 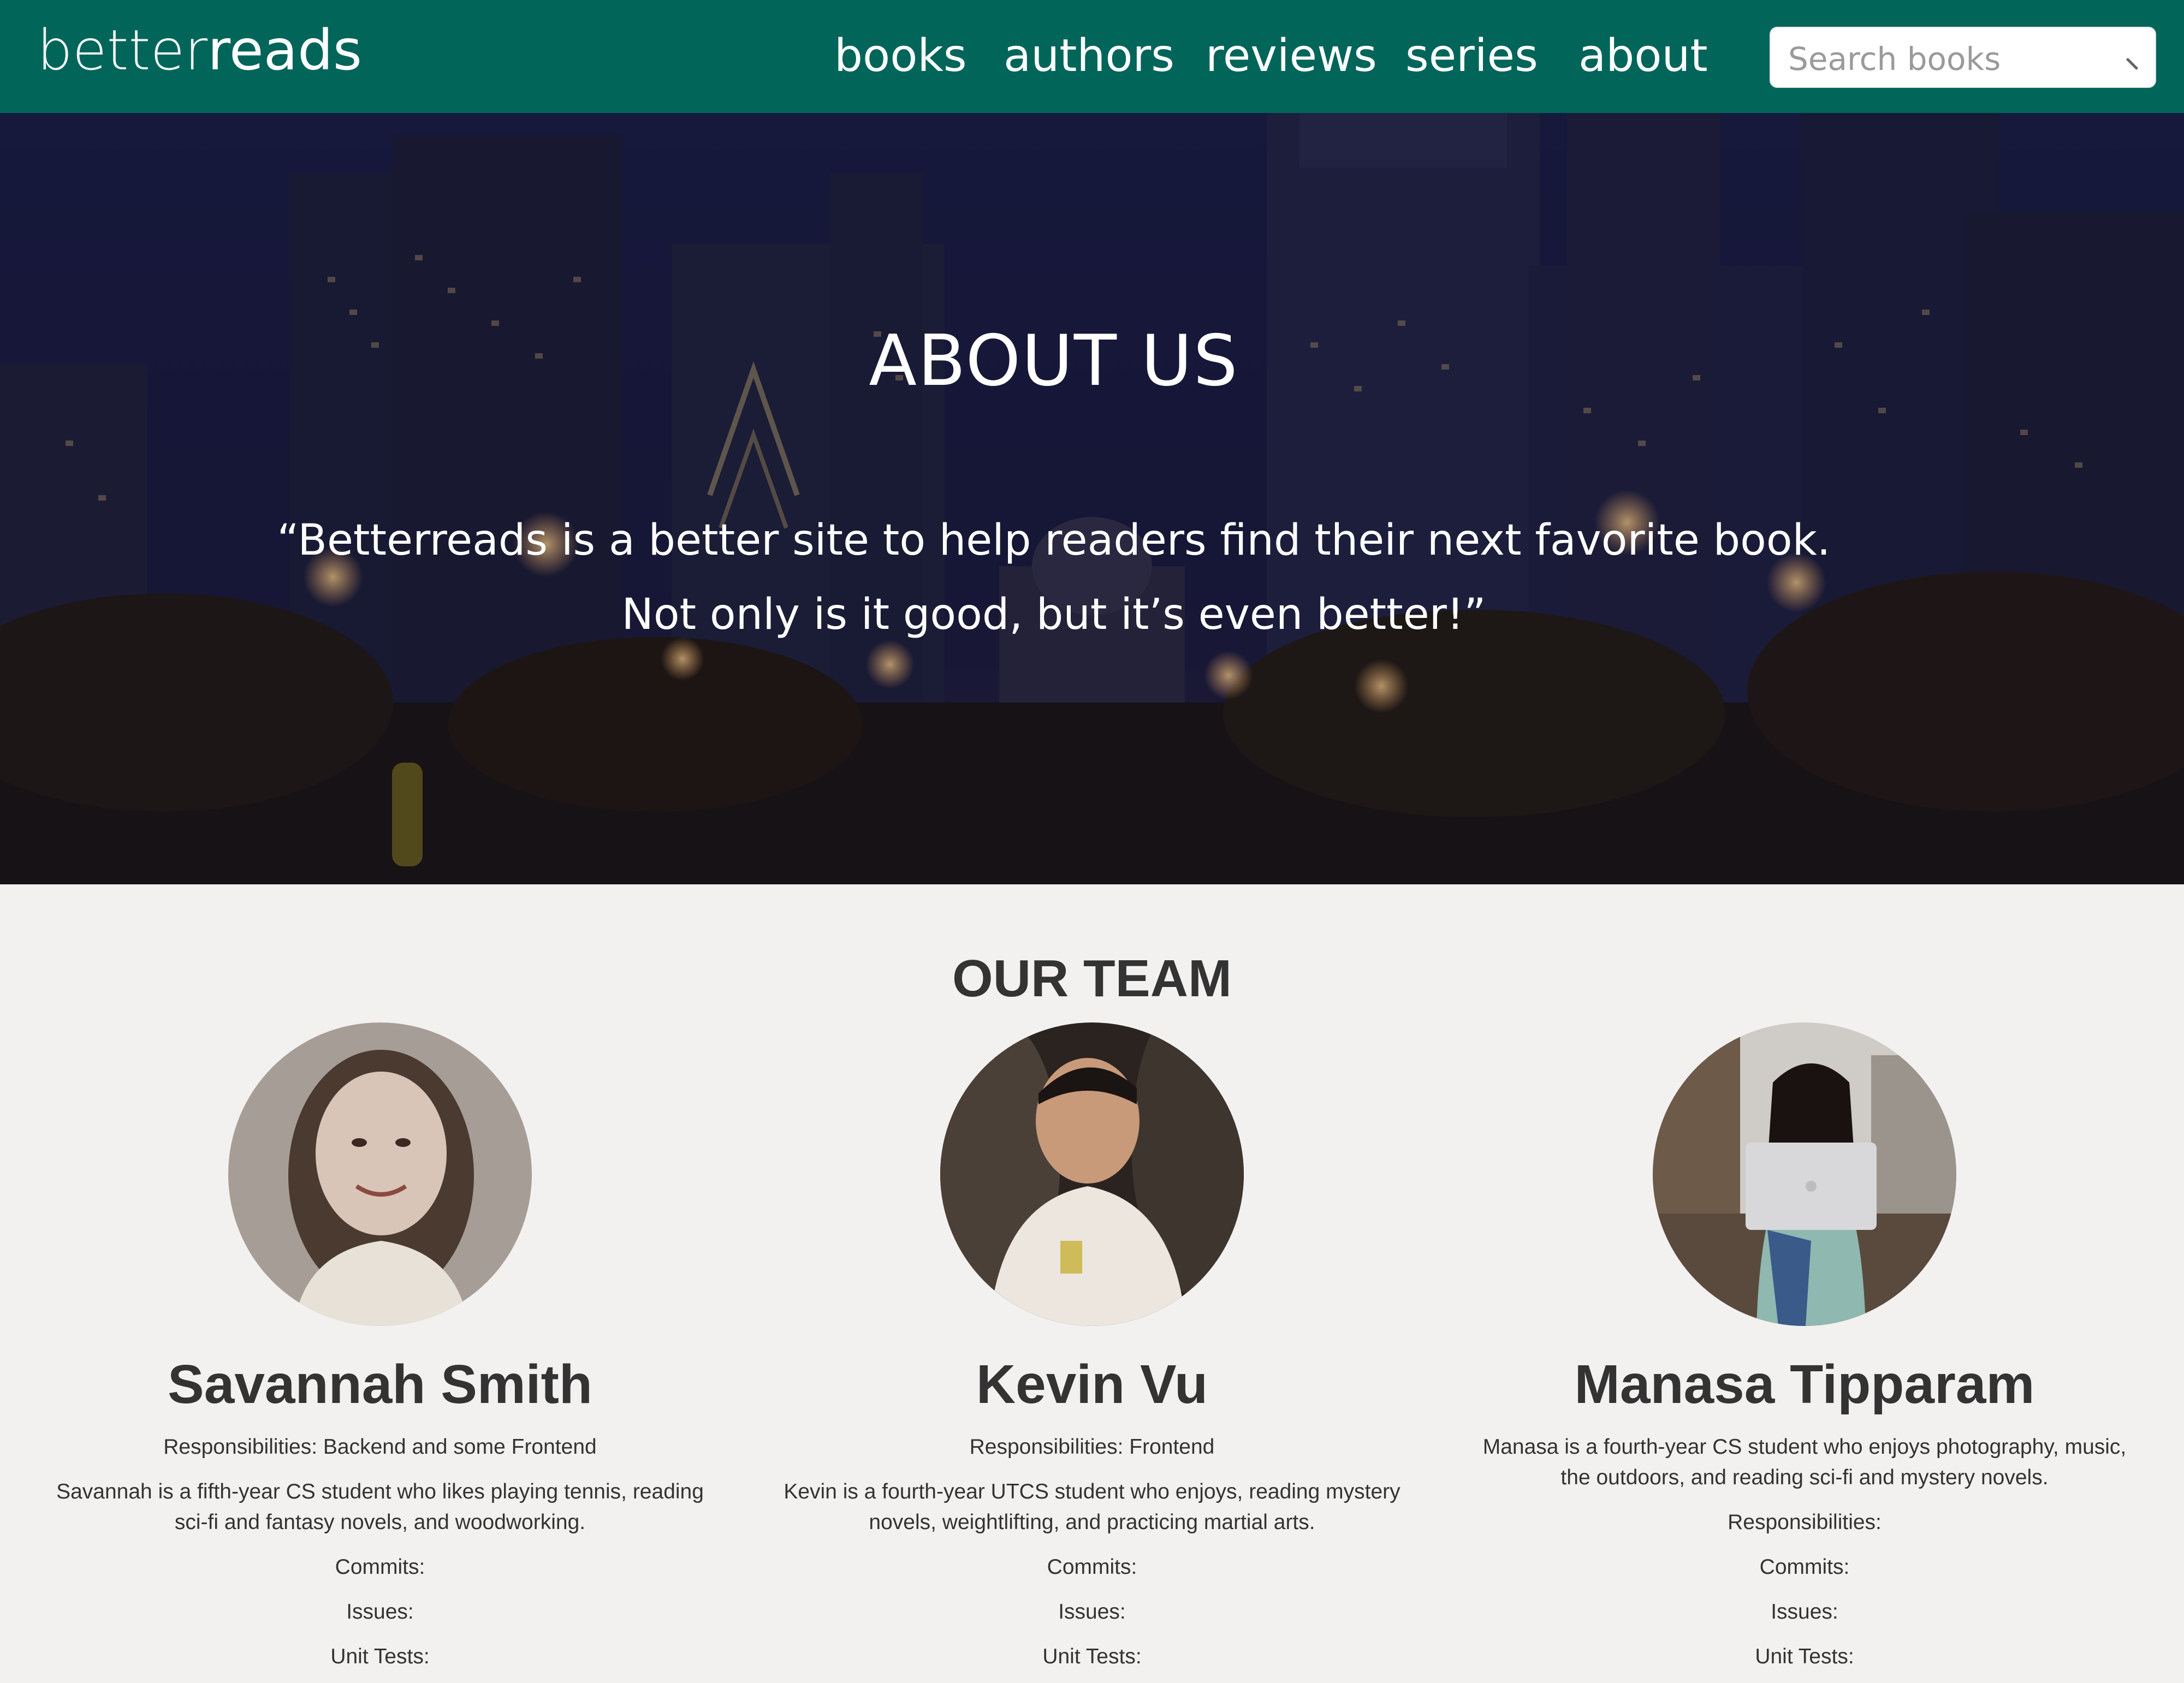 What do you see at coordinates (1291, 57) in the screenshot?
I see `nav-link-reviews: reviews` at bounding box center [1291, 57].